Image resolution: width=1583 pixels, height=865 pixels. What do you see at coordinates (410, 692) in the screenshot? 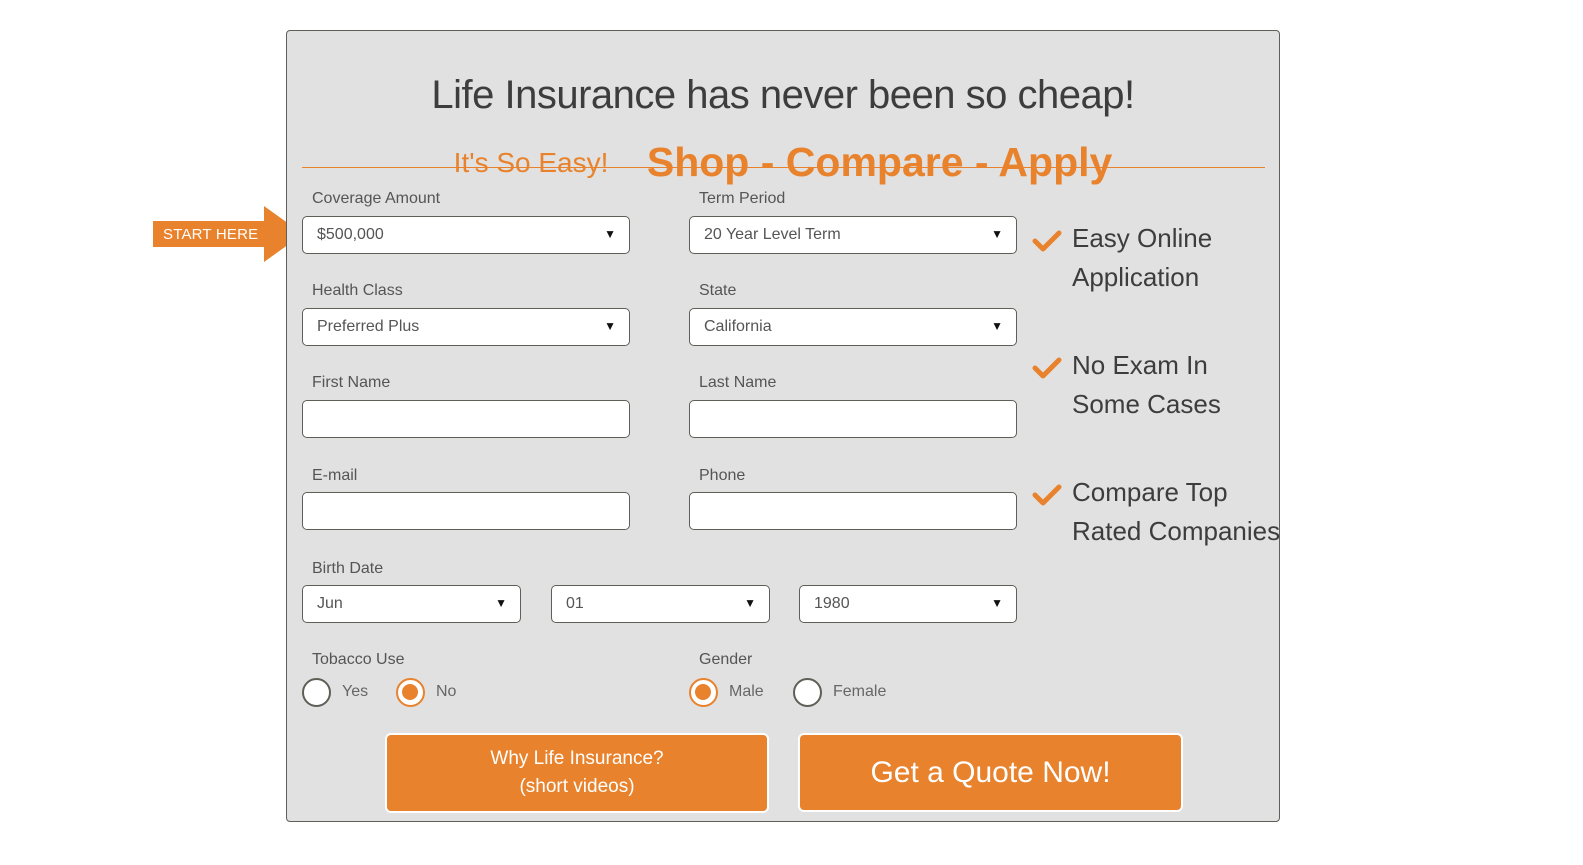
I see `tobacco-no-radio` at bounding box center [410, 692].